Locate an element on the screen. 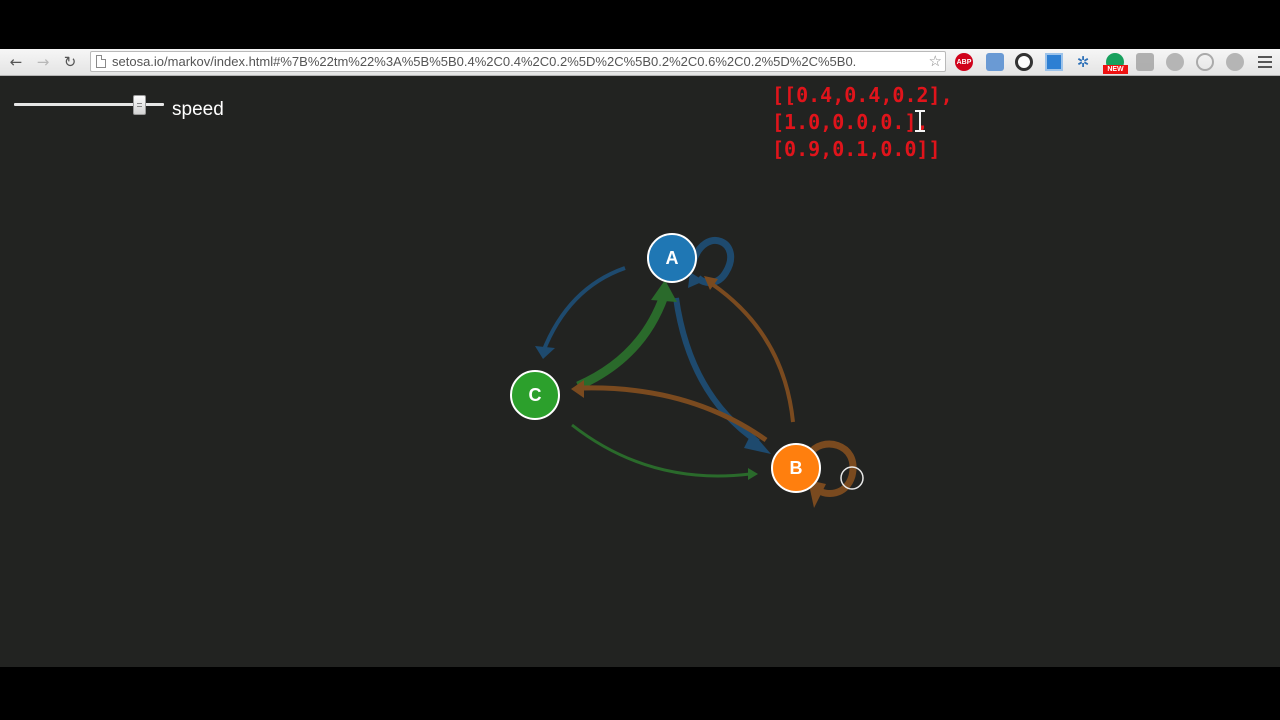  edge-a-to-c is located at coordinates (583, 309).